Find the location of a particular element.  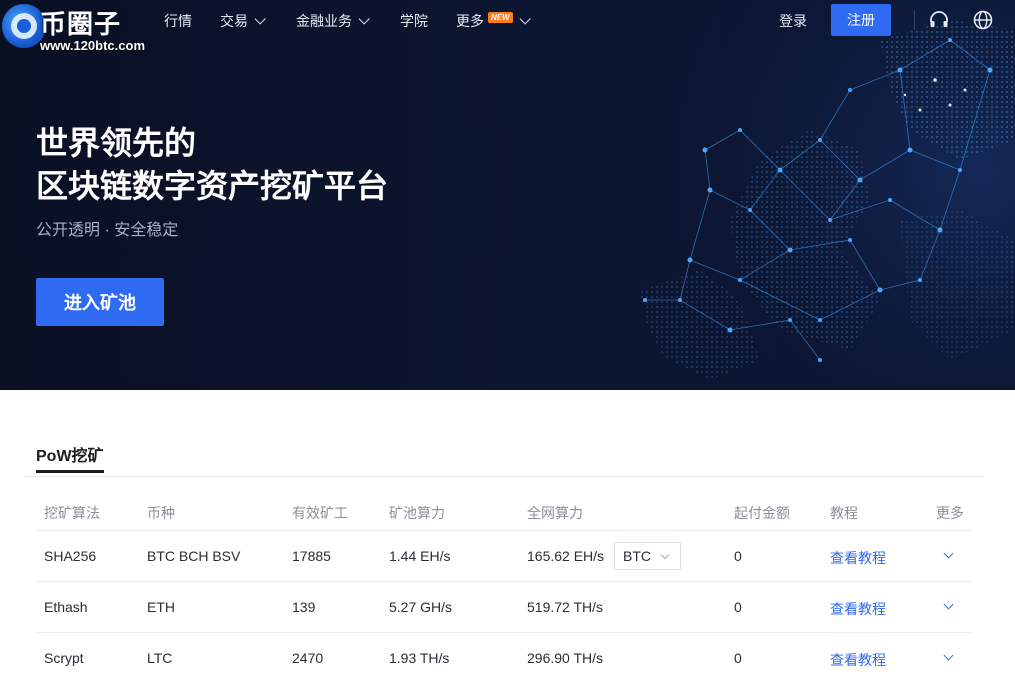

hero-title-line1: 世界领先的 is located at coordinates (116, 143).